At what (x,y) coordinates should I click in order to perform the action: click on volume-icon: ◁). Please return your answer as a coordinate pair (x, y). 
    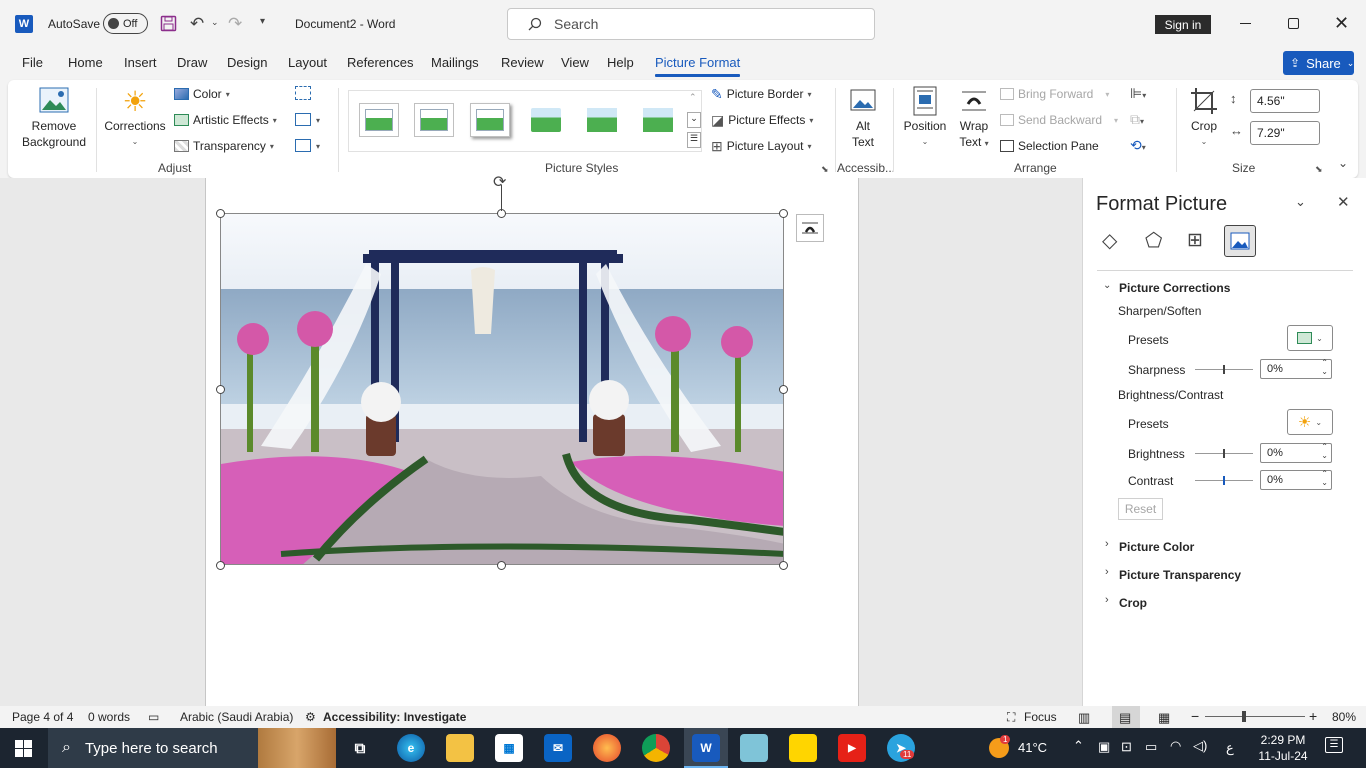
    Looking at the image, I should click on (1200, 746).